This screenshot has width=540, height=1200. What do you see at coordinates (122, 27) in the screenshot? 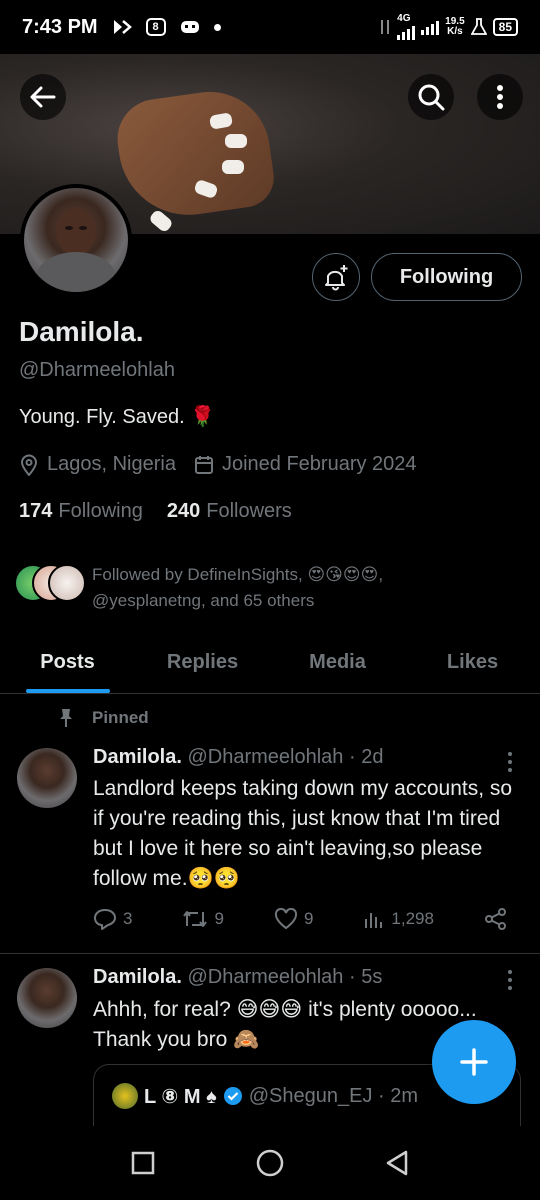
I see `media-play-icon` at bounding box center [122, 27].